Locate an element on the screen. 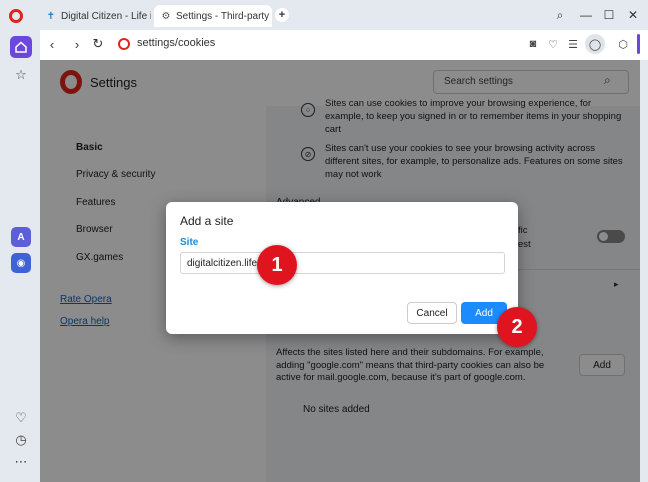  tab-digital-citizen: ✝ Digital Citizen - Life in a d is located at coordinates (95, 16).